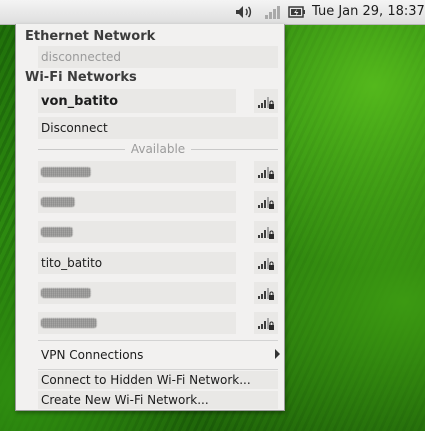  Describe the element at coordinates (72, 263) in the screenshot. I see `network-ssid: tito_batito` at that location.